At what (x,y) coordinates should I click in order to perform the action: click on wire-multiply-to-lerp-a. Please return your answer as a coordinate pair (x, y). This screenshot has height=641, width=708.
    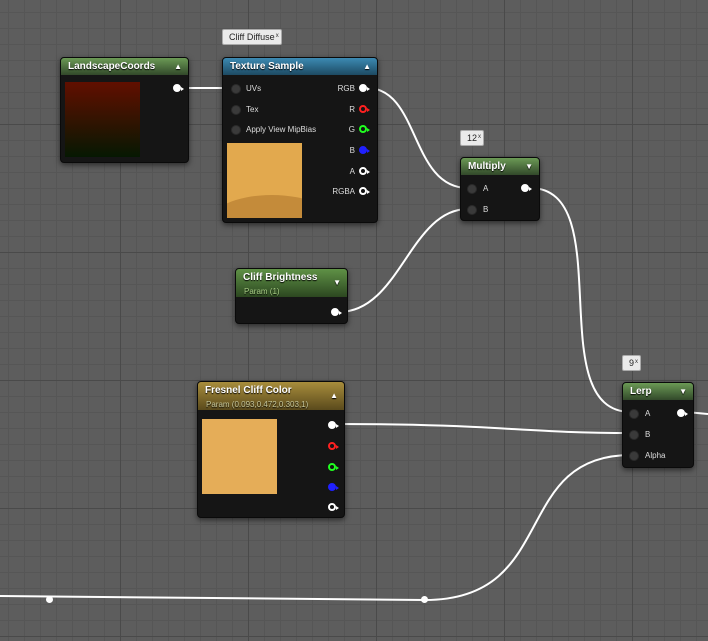
    Looking at the image, I should click on (580, 300).